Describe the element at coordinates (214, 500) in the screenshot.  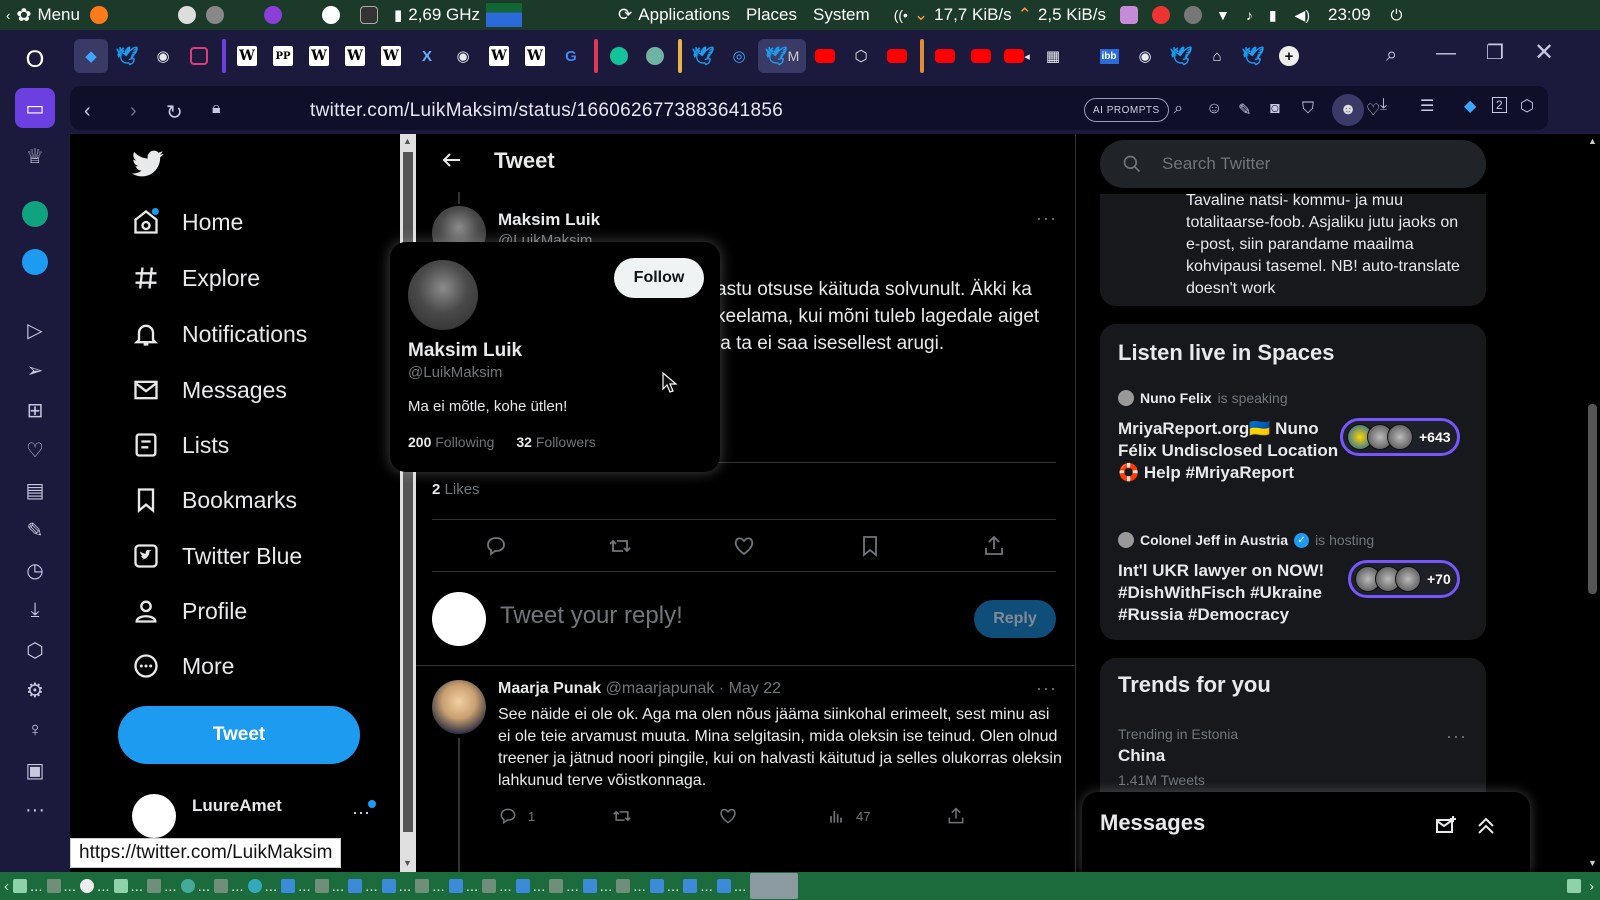
I see `nav-bookmarks: Bookmarks` at that location.